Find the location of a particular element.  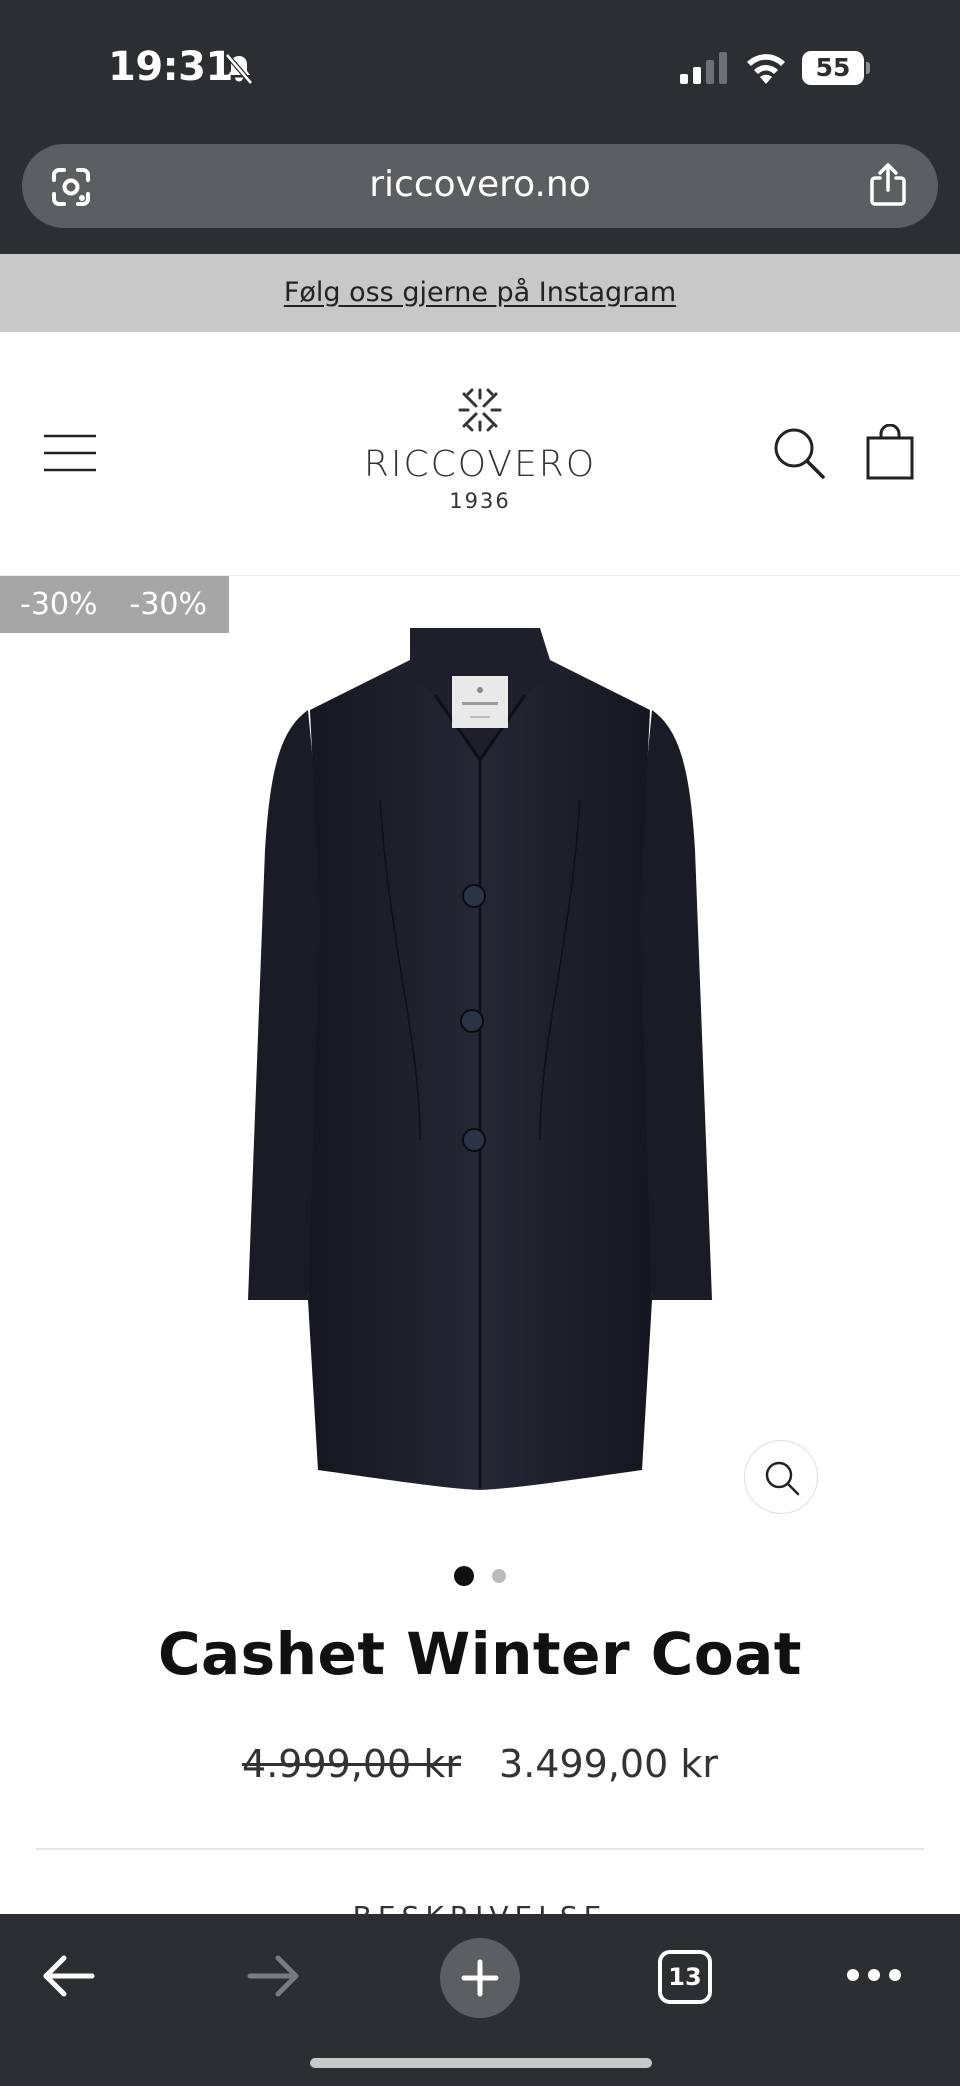

search-icon is located at coordinates (799, 453).